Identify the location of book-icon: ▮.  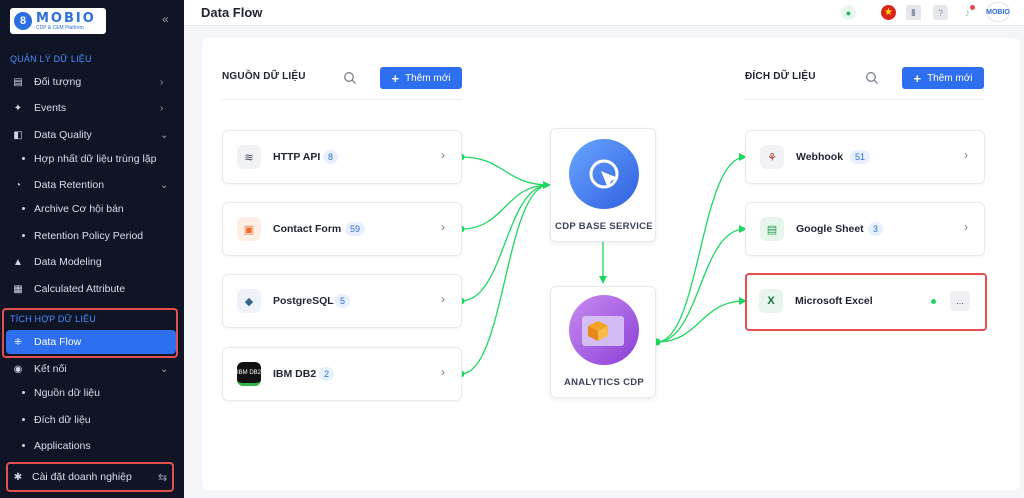
(913, 12).